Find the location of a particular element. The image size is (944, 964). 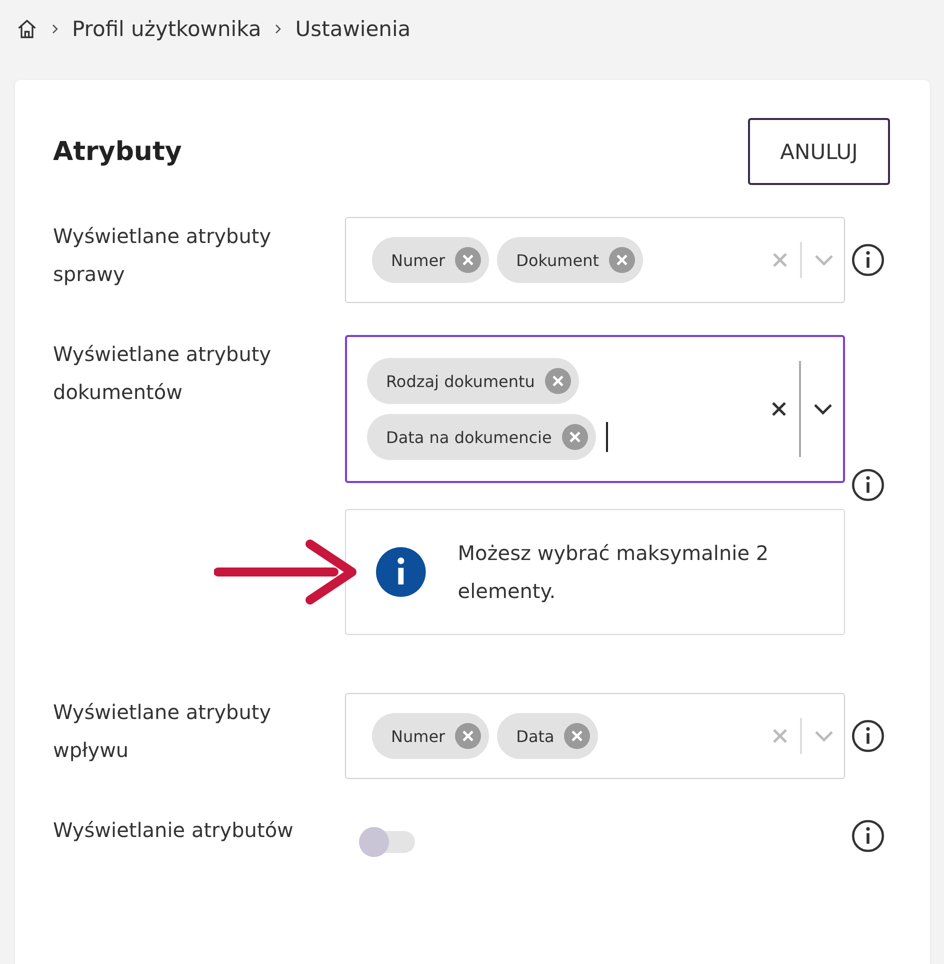

multi-select-field: Numer Dokument is located at coordinates (595, 260).